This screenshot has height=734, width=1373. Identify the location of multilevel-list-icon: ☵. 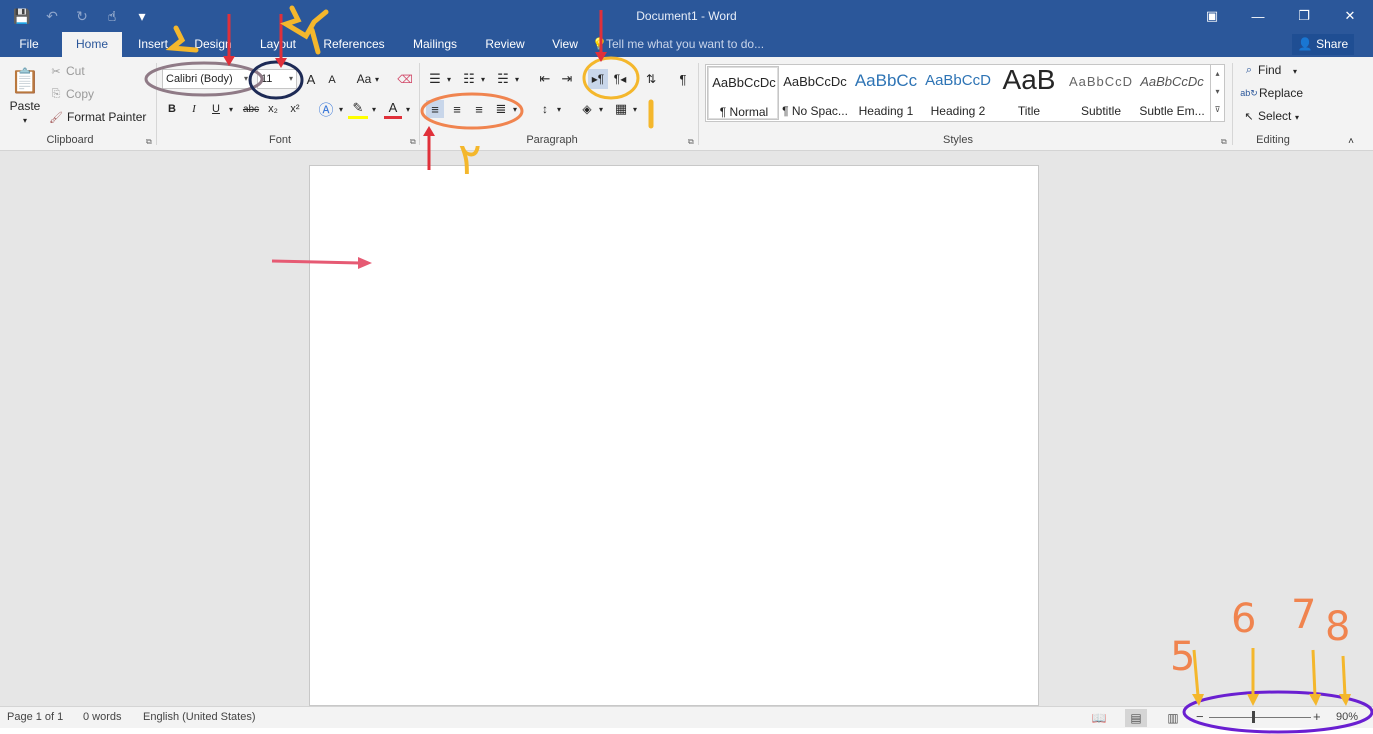
(503, 79).